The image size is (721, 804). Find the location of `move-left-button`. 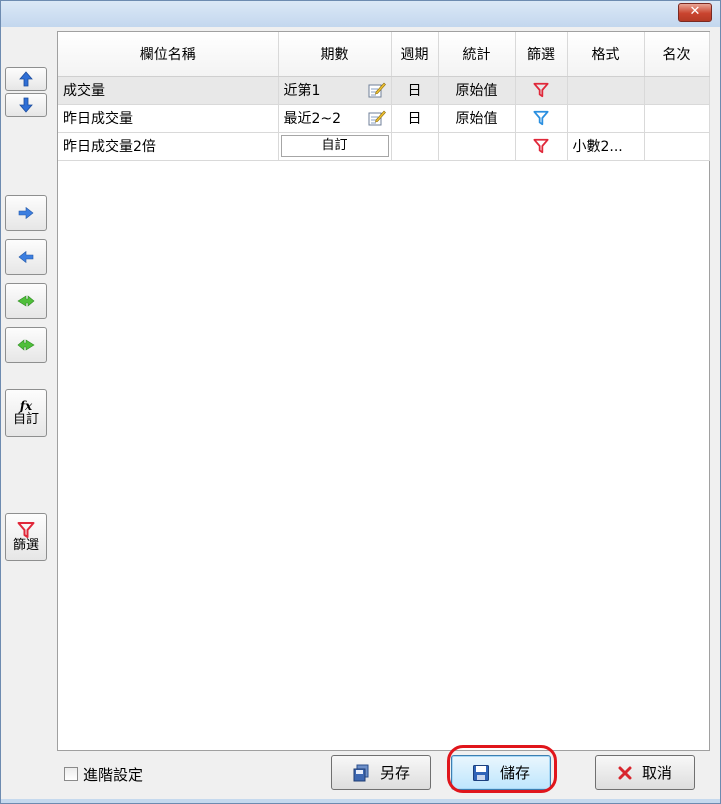

move-left-button is located at coordinates (26, 257).